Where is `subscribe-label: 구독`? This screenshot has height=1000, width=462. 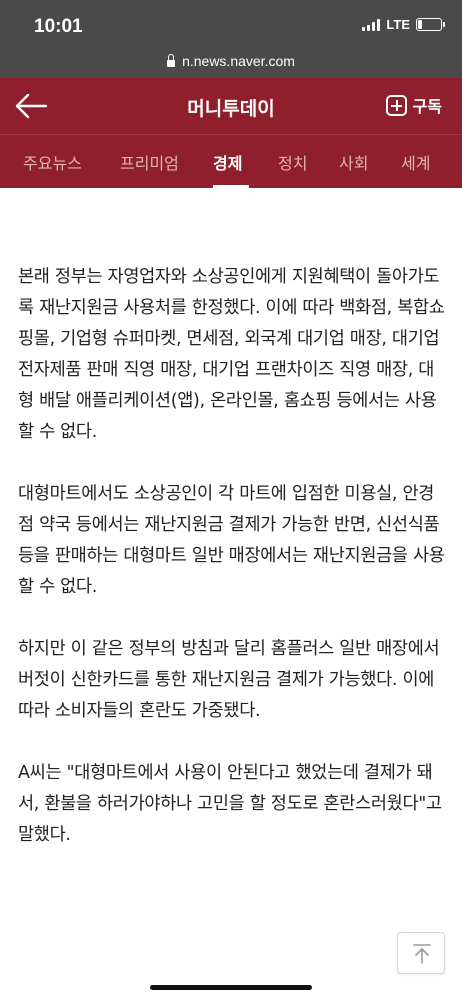
subscribe-label: 구독 is located at coordinates (427, 106).